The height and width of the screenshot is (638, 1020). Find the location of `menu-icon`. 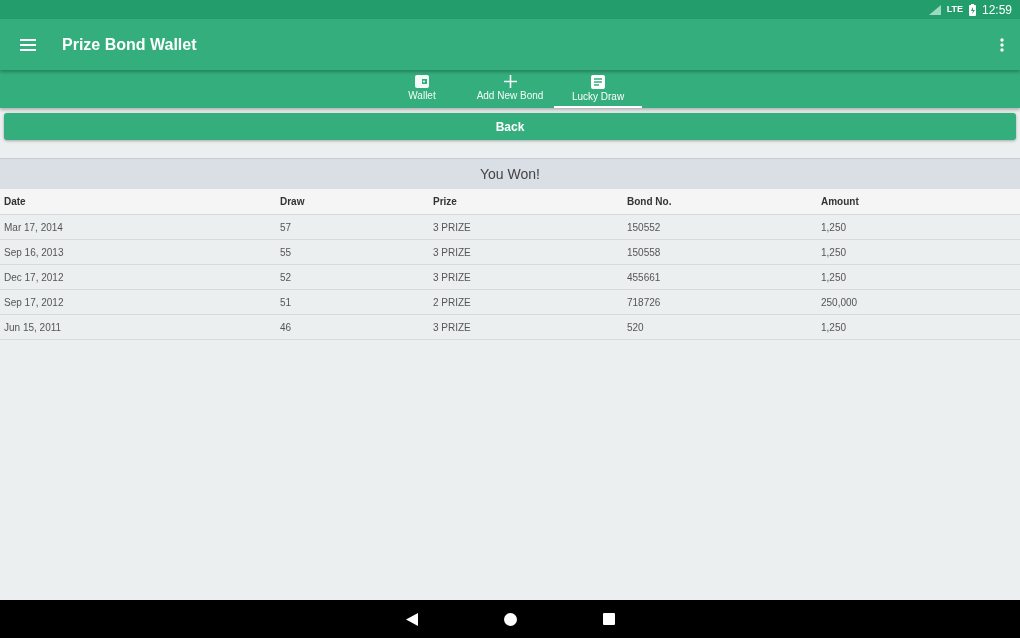

menu-icon is located at coordinates (28, 44).